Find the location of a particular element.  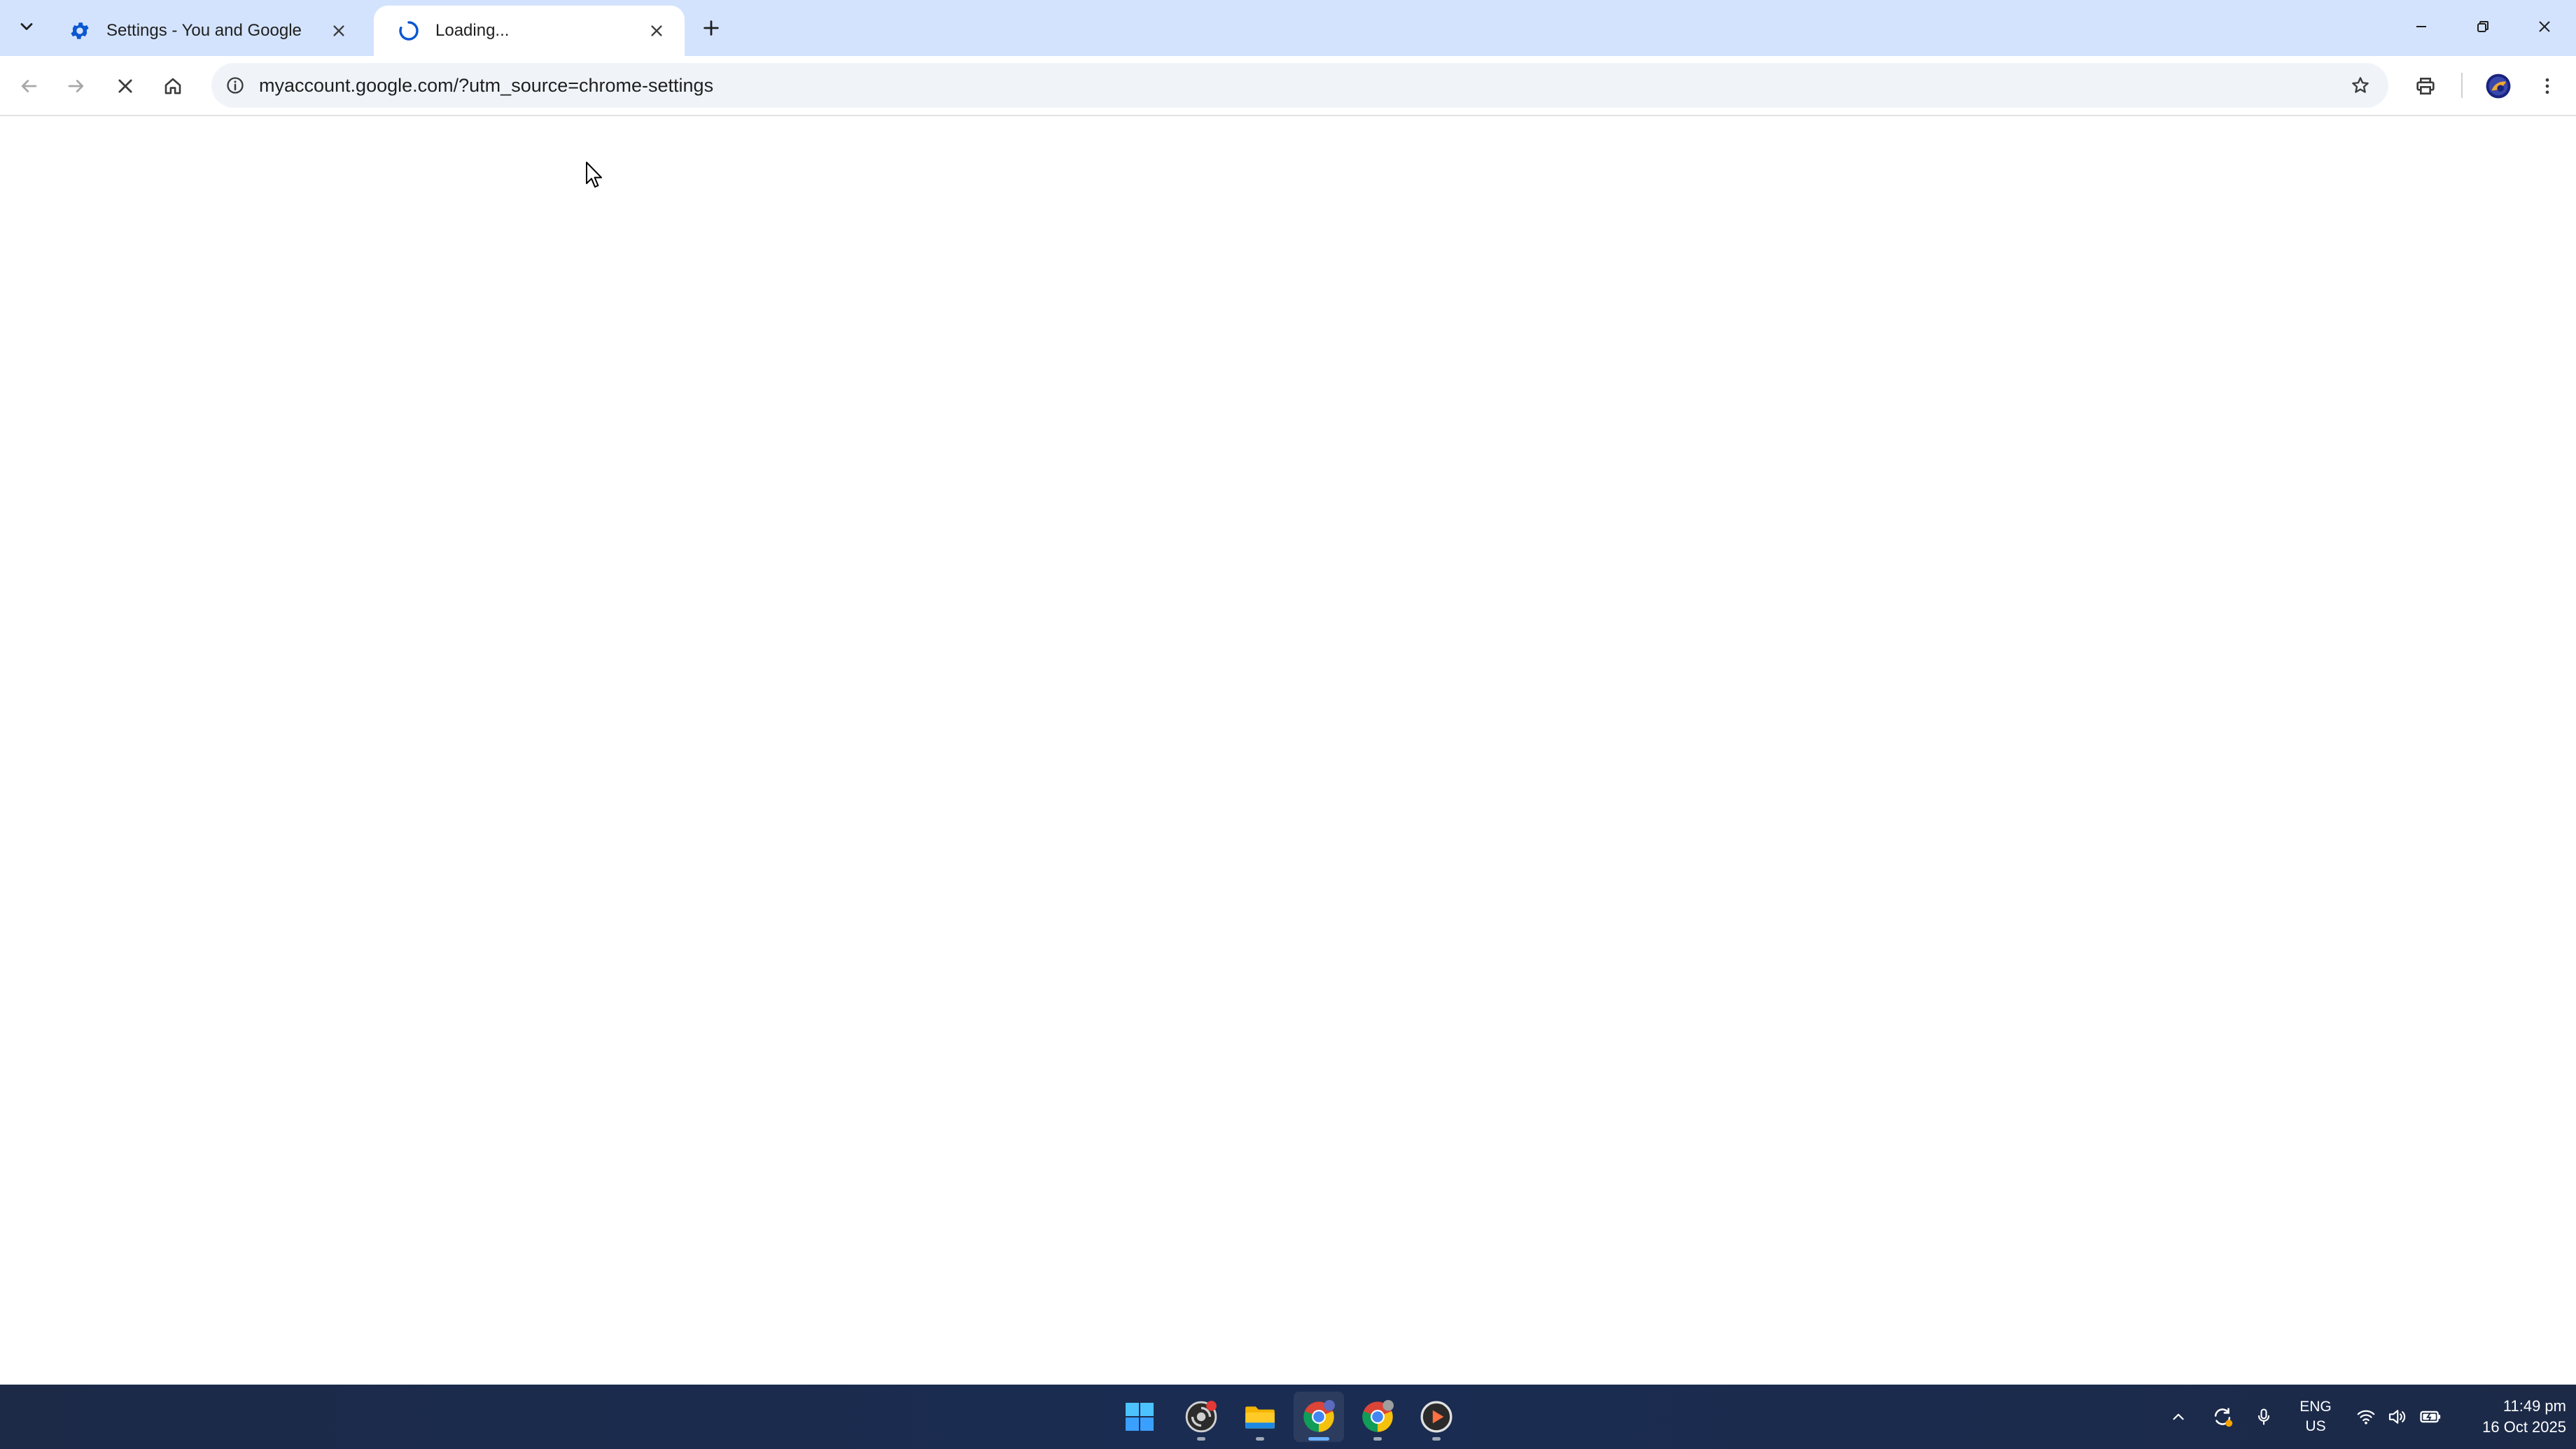

wifi-icon is located at coordinates (2366, 1417).